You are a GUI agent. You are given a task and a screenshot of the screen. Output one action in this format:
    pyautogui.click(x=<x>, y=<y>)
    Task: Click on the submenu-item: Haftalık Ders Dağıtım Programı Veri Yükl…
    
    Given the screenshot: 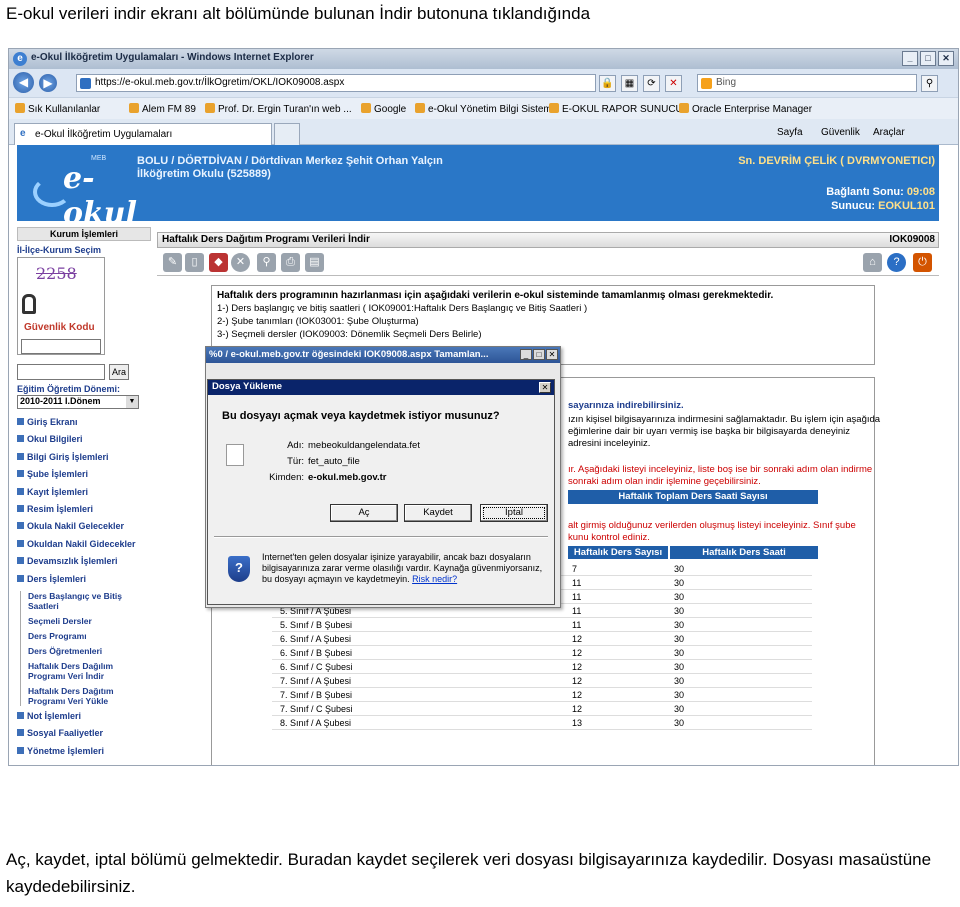 What is the action you would take?
    pyautogui.click(x=89, y=696)
    